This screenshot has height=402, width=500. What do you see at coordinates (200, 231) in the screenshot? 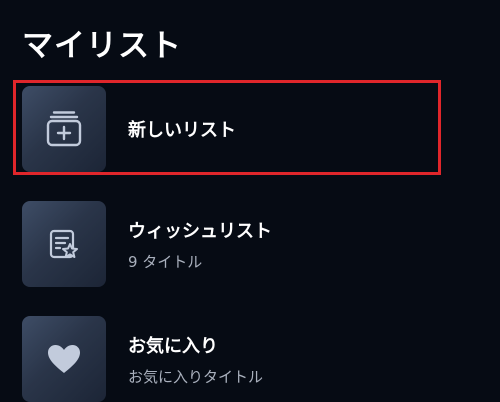
I see `list-item-title: ウィッシュリスト` at bounding box center [200, 231].